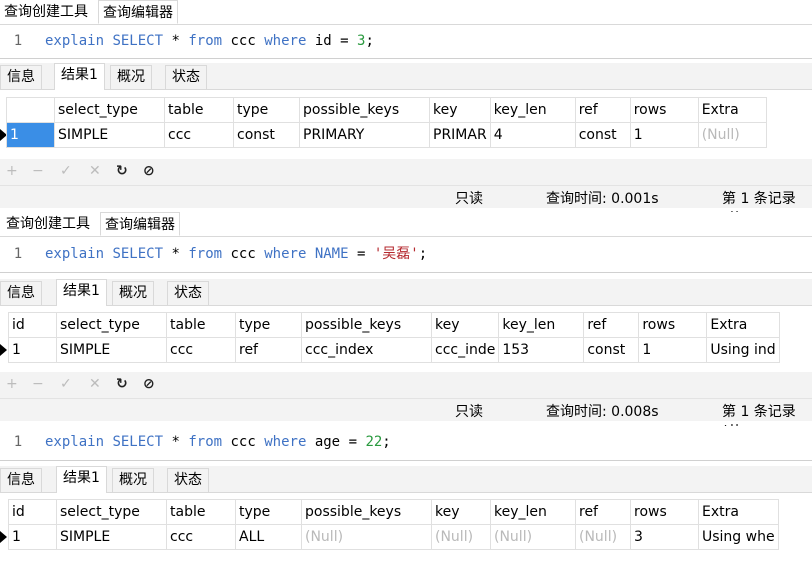  What do you see at coordinates (209, 41) in the screenshot?
I see `sql-code: explain SELECT * from ccc where id = 3;` at bounding box center [209, 41].